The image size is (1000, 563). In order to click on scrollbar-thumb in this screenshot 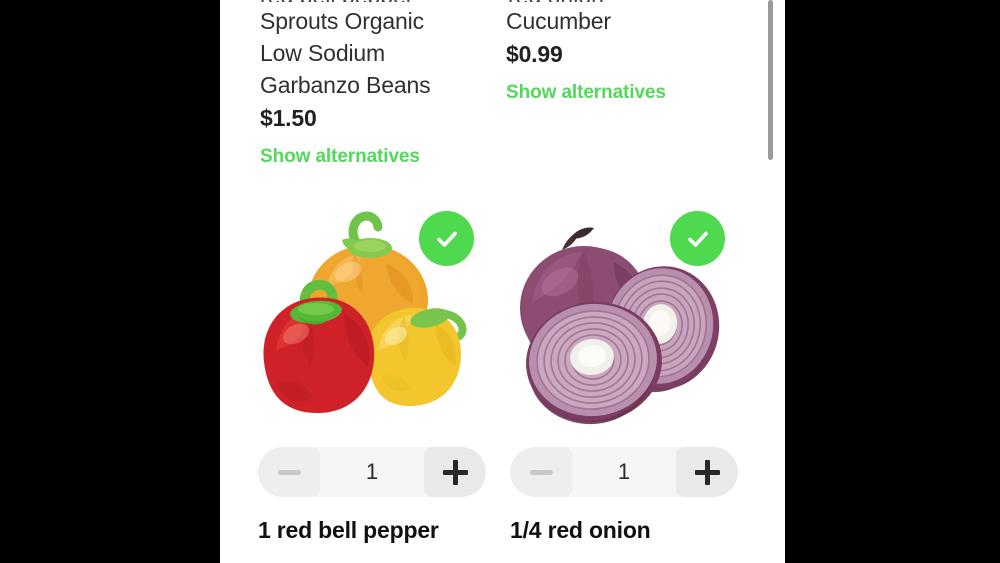, I will do `click(770, 80)`.